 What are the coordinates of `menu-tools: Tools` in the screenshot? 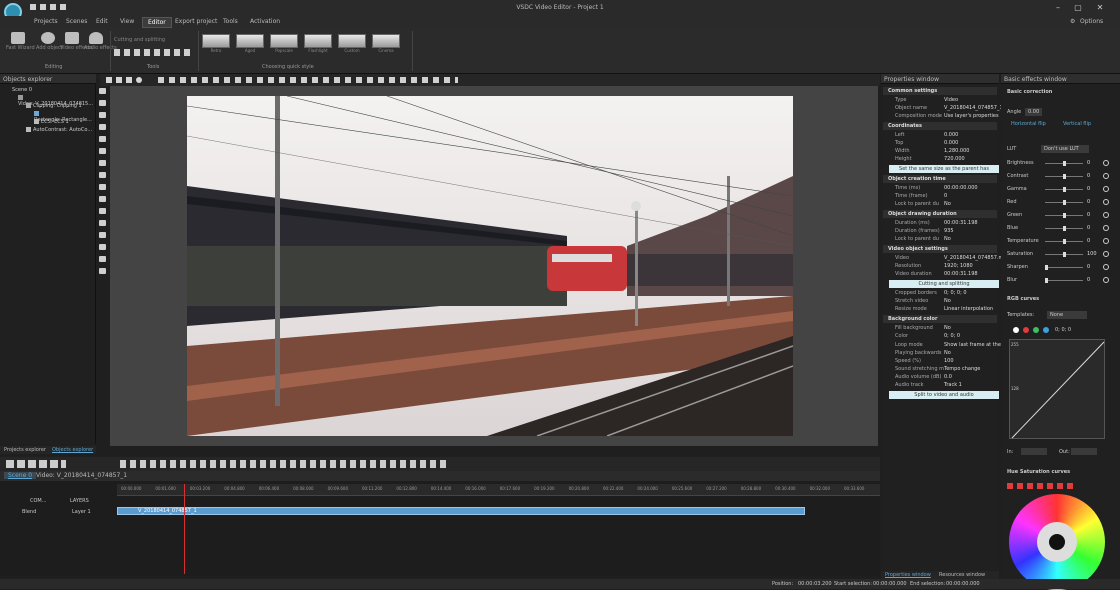 It's located at (230, 21).